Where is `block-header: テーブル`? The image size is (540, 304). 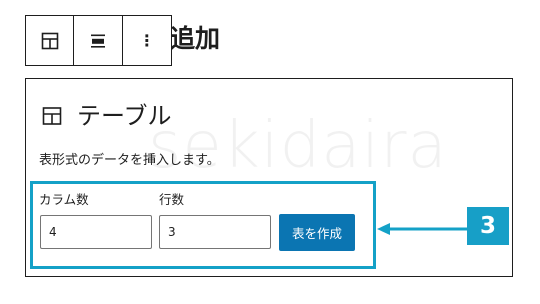 block-header: テーブル is located at coordinates (106, 116).